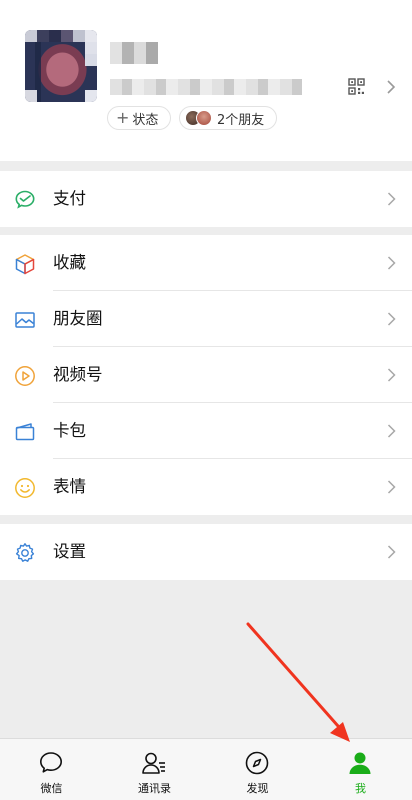 The width and height of the screenshot is (412, 800). What do you see at coordinates (25, 199) in the screenshot?
I see `wechat-pay-icon` at bounding box center [25, 199].